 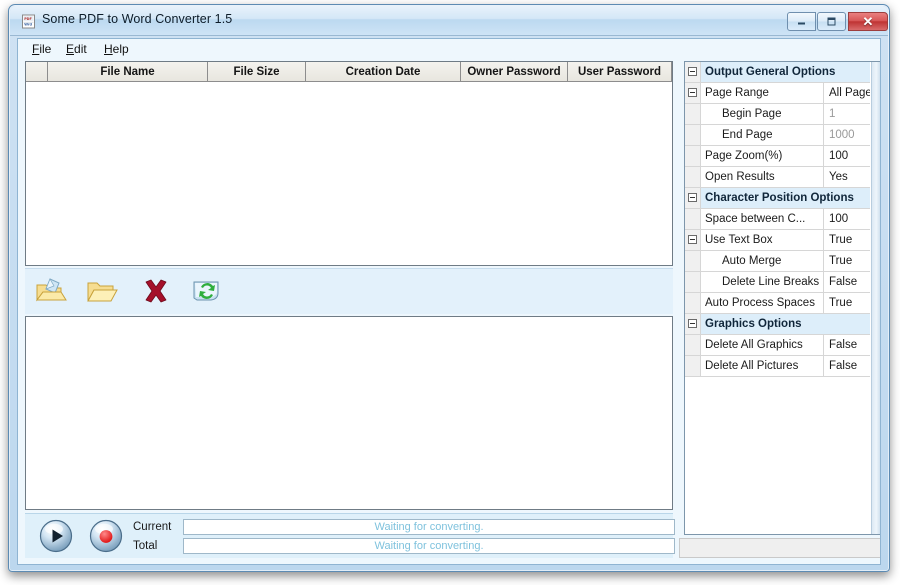 What do you see at coordinates (41, 49) in the screenshot?
I see `menu-item-file: File` at bounding box center [41, 49].